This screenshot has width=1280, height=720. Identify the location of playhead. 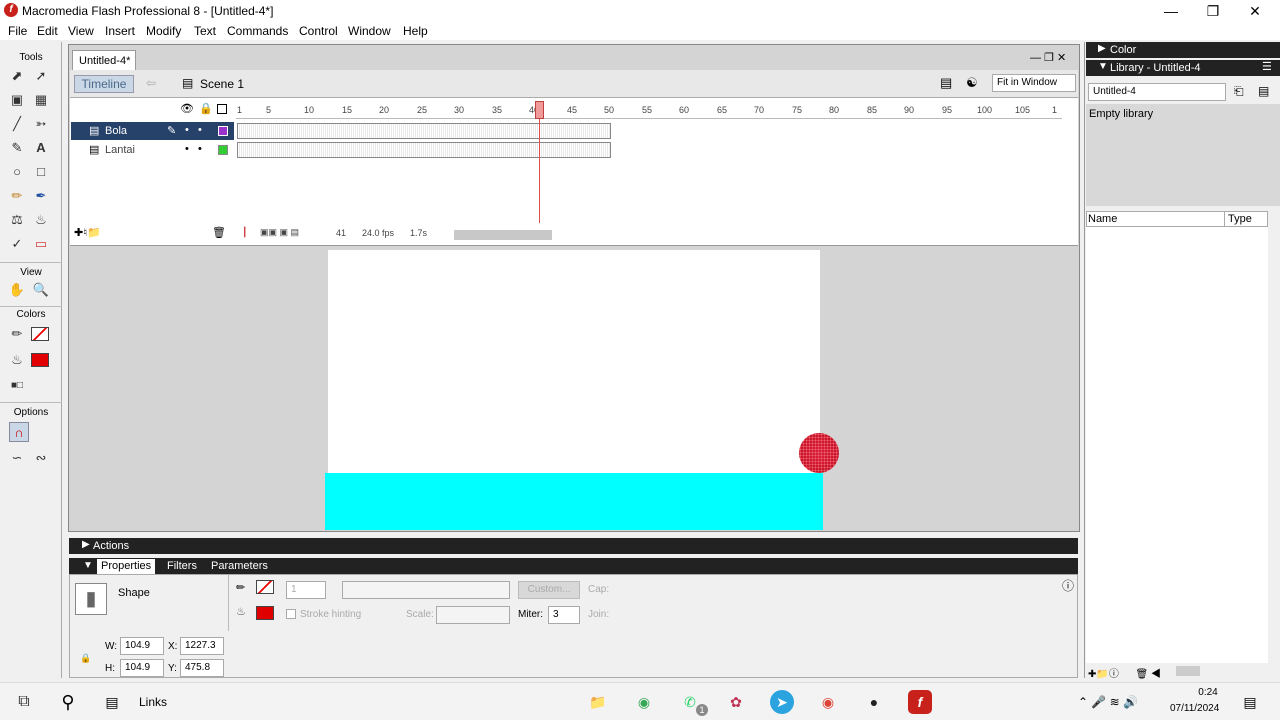
(539, 110).